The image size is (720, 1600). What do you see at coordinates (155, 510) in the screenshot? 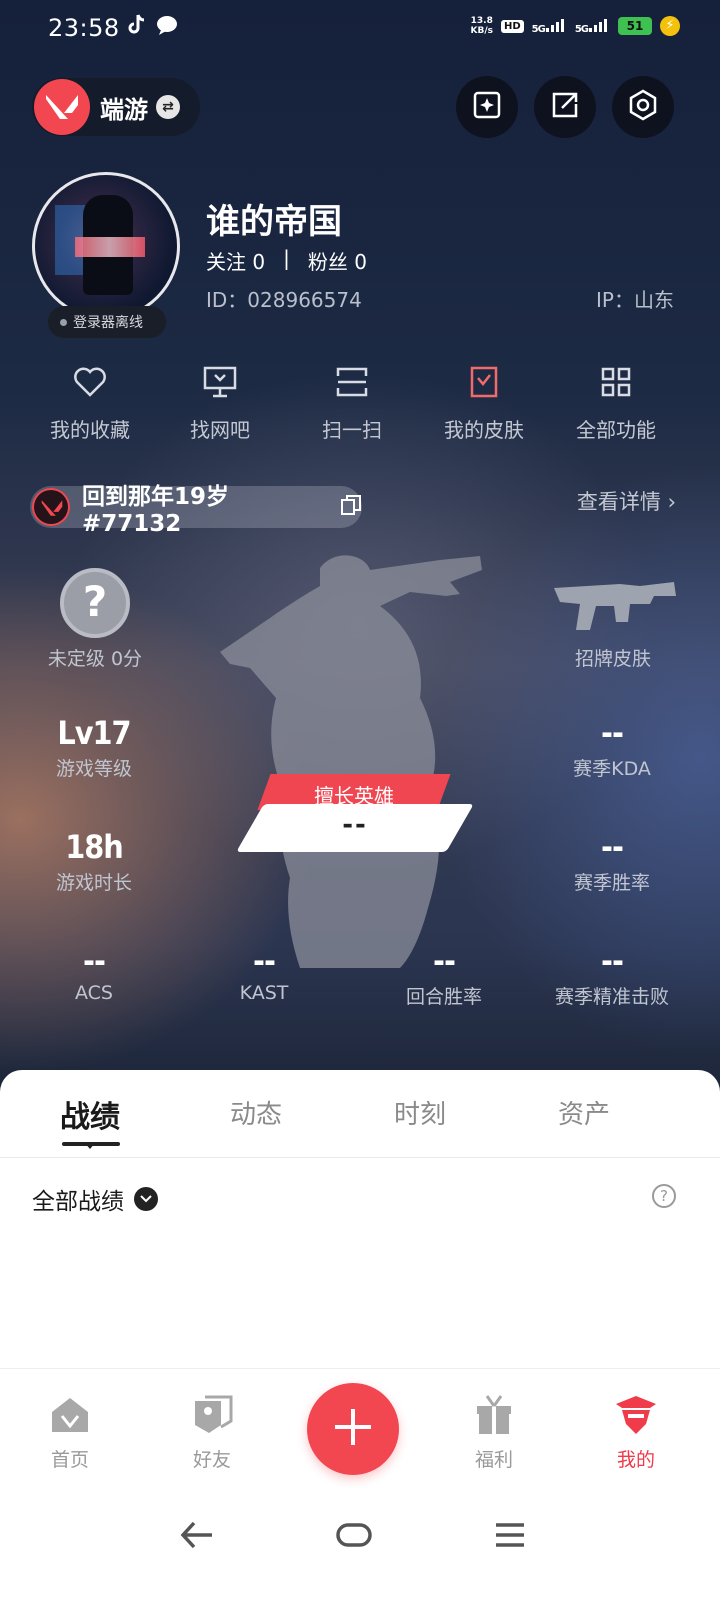
I see `game-account-id: 回到那年19岁#77132` at bounding box center [155, 510].